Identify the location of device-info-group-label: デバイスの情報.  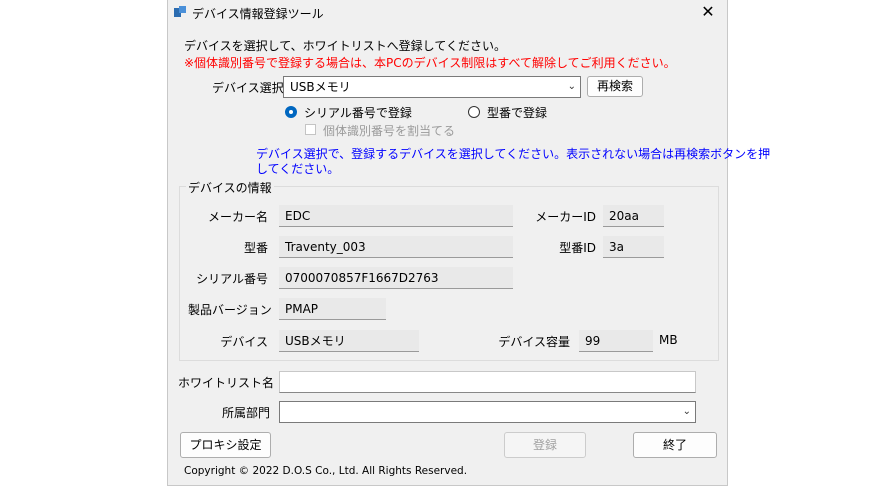
(230, 187).